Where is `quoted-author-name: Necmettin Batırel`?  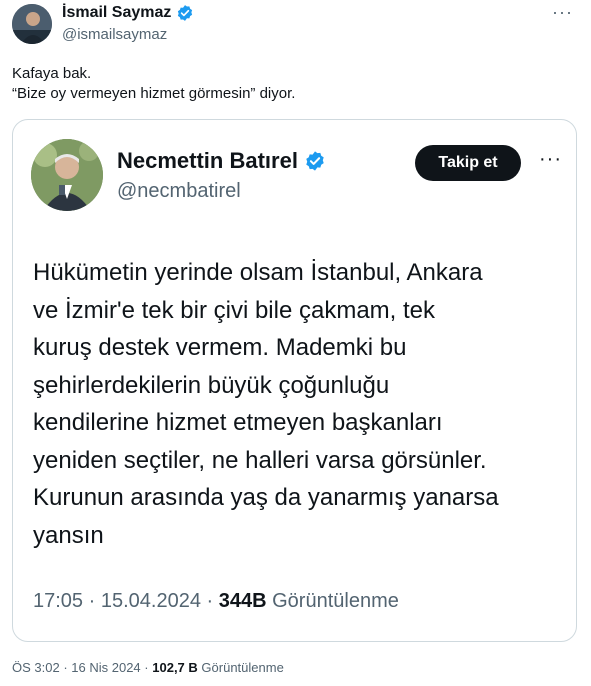
quoted-author-name: Necmettin Batırel is located at coordinates (207, 161).